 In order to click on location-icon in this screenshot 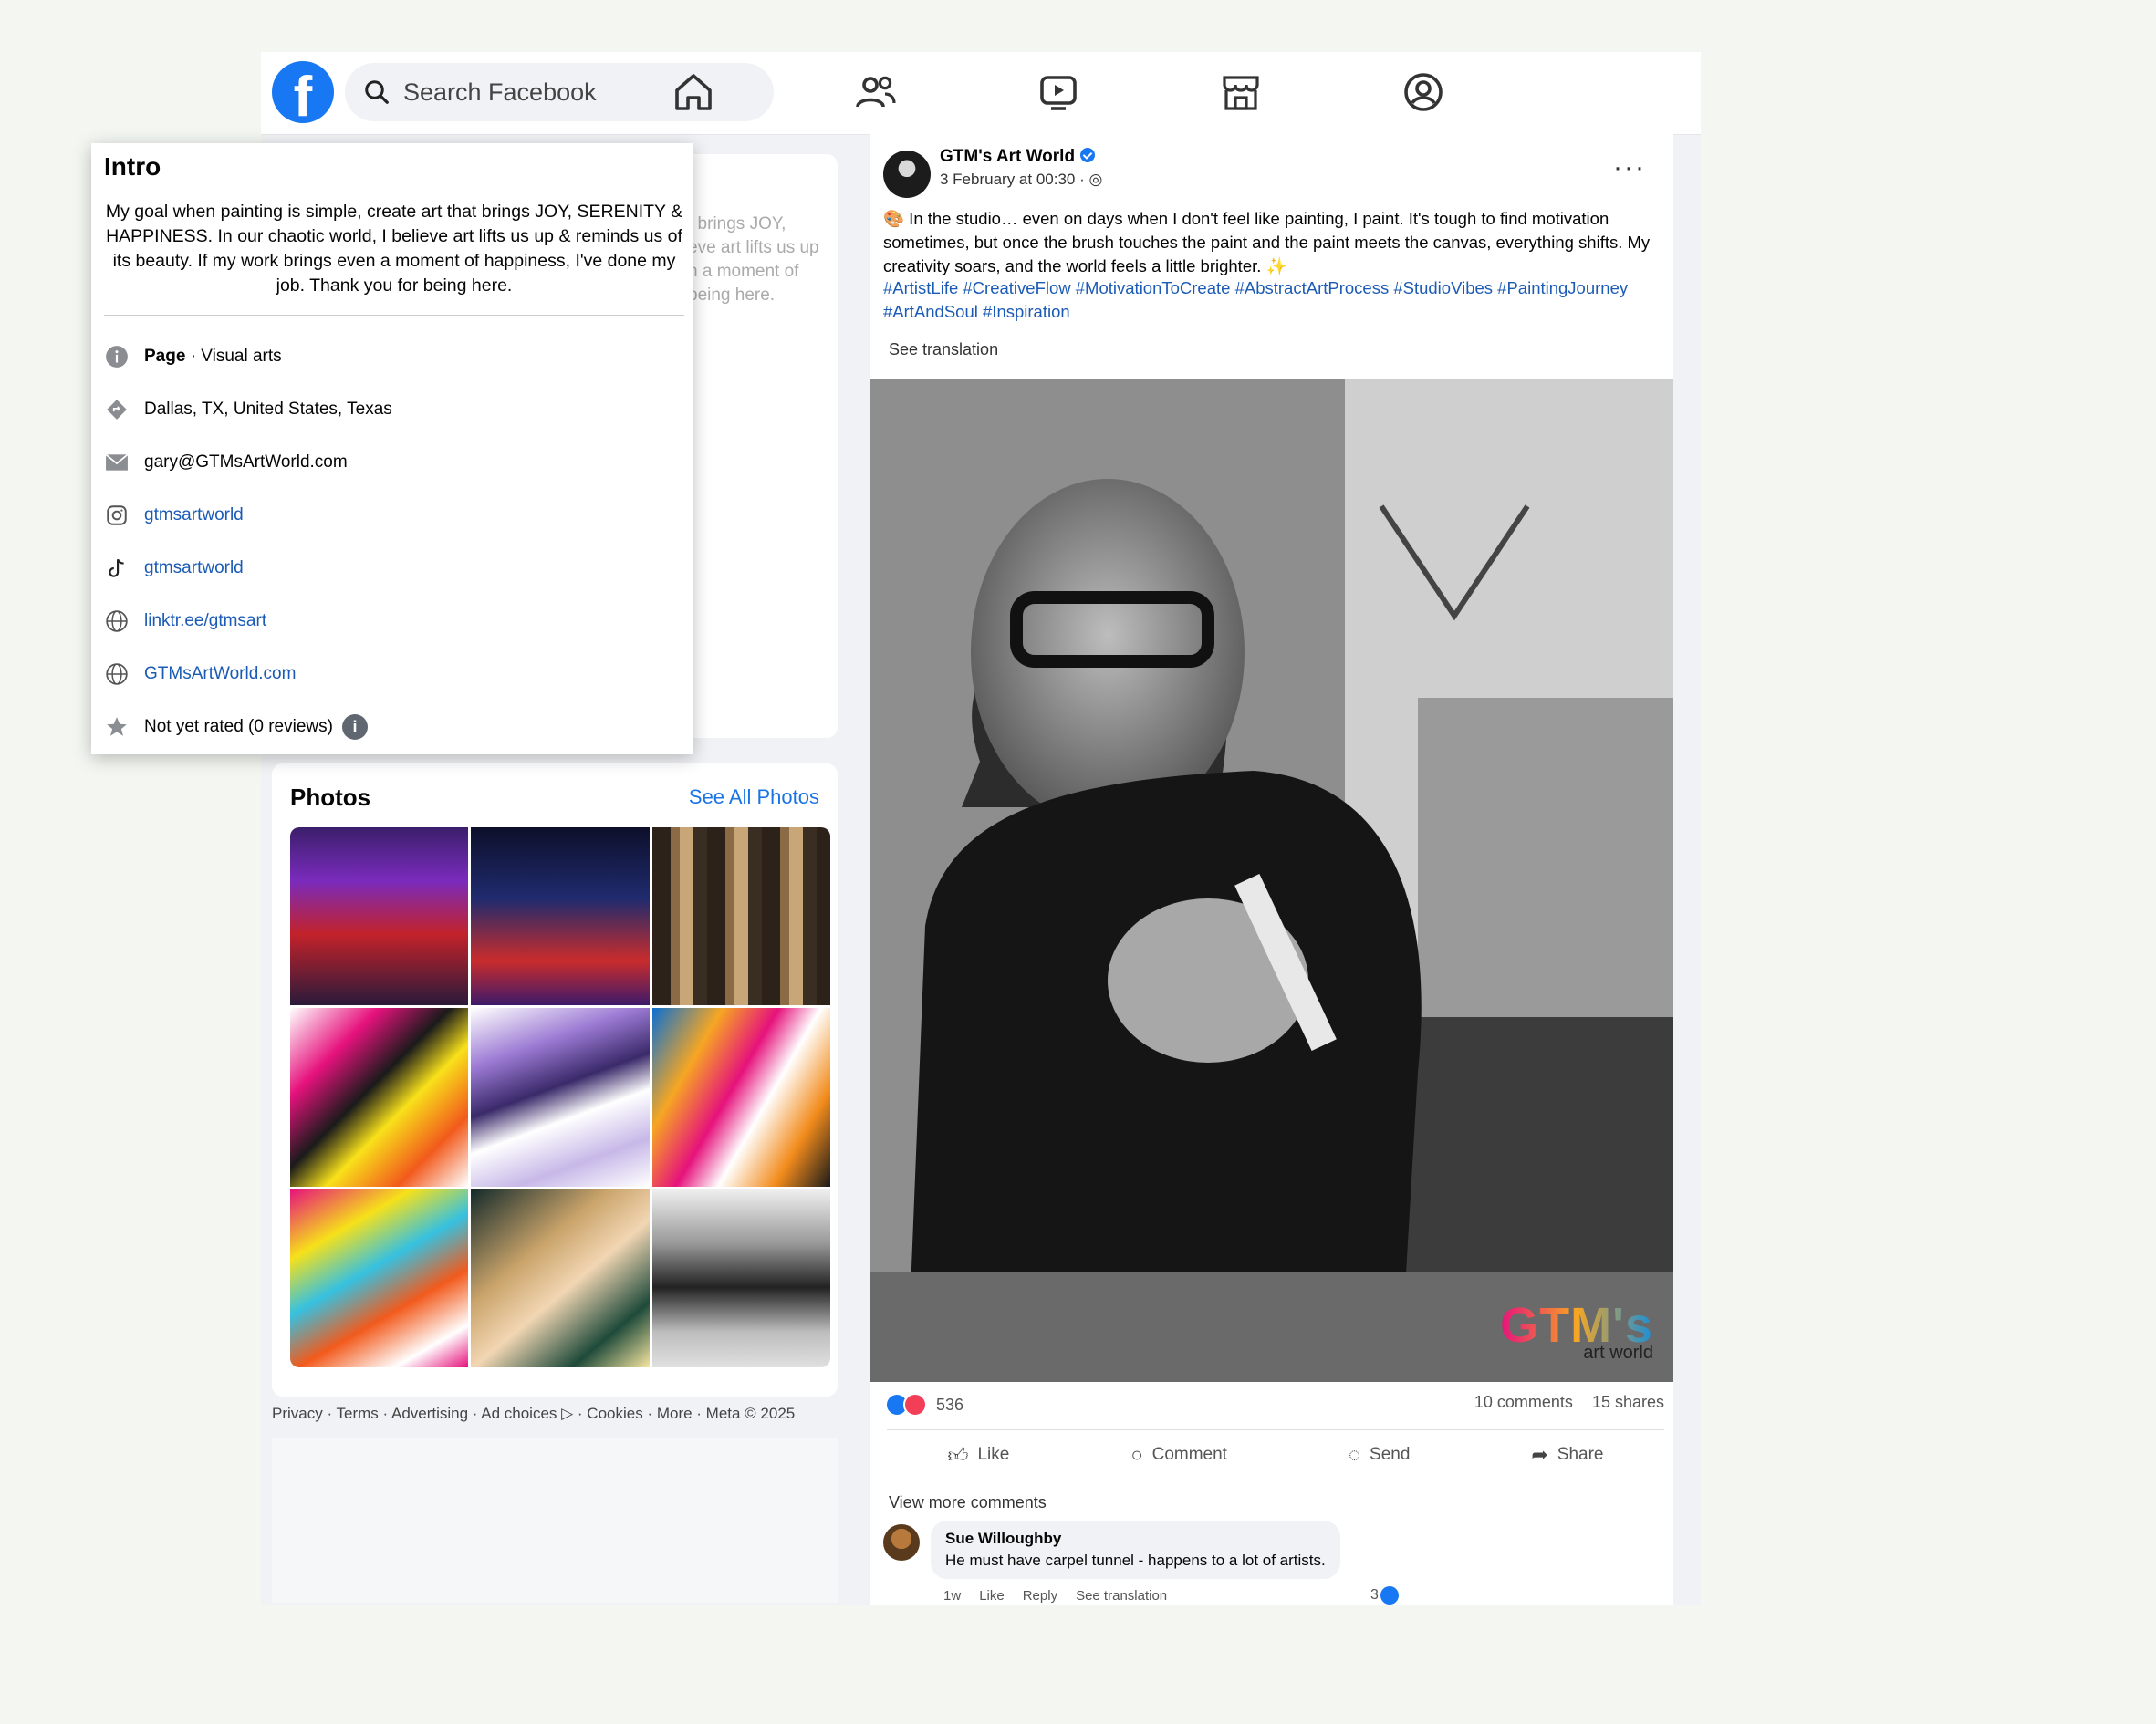, I will do `click(117, 409)`.